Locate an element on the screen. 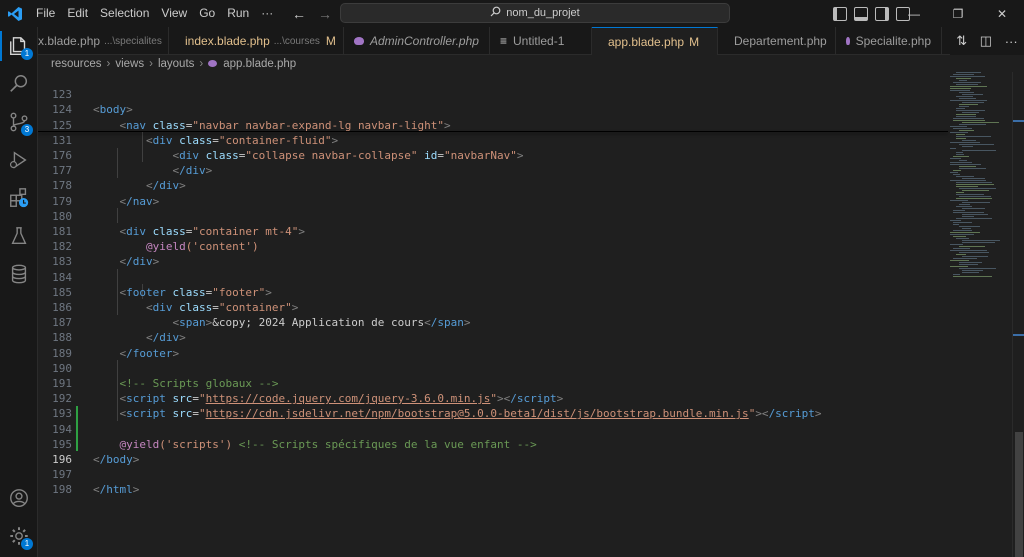  menu-file: File is located at coordinates (45, 13).